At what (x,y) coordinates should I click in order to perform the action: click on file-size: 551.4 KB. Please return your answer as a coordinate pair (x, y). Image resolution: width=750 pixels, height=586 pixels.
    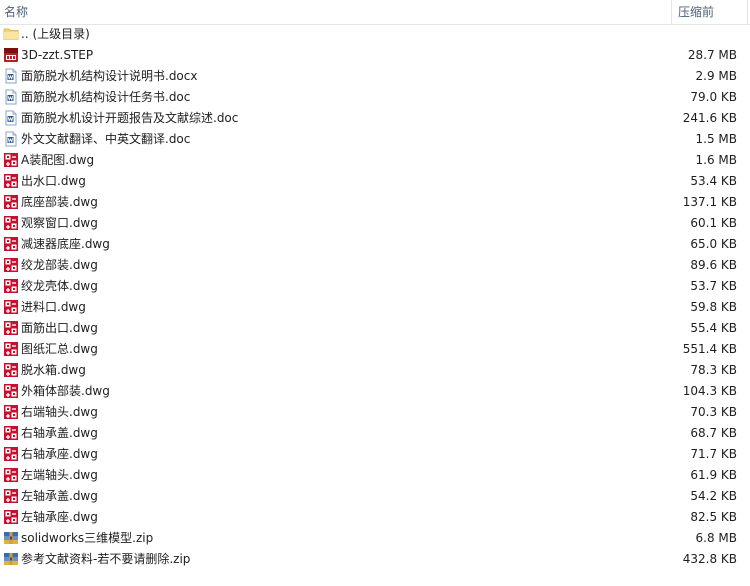
    Looking at the image, I should click on (709, 349).